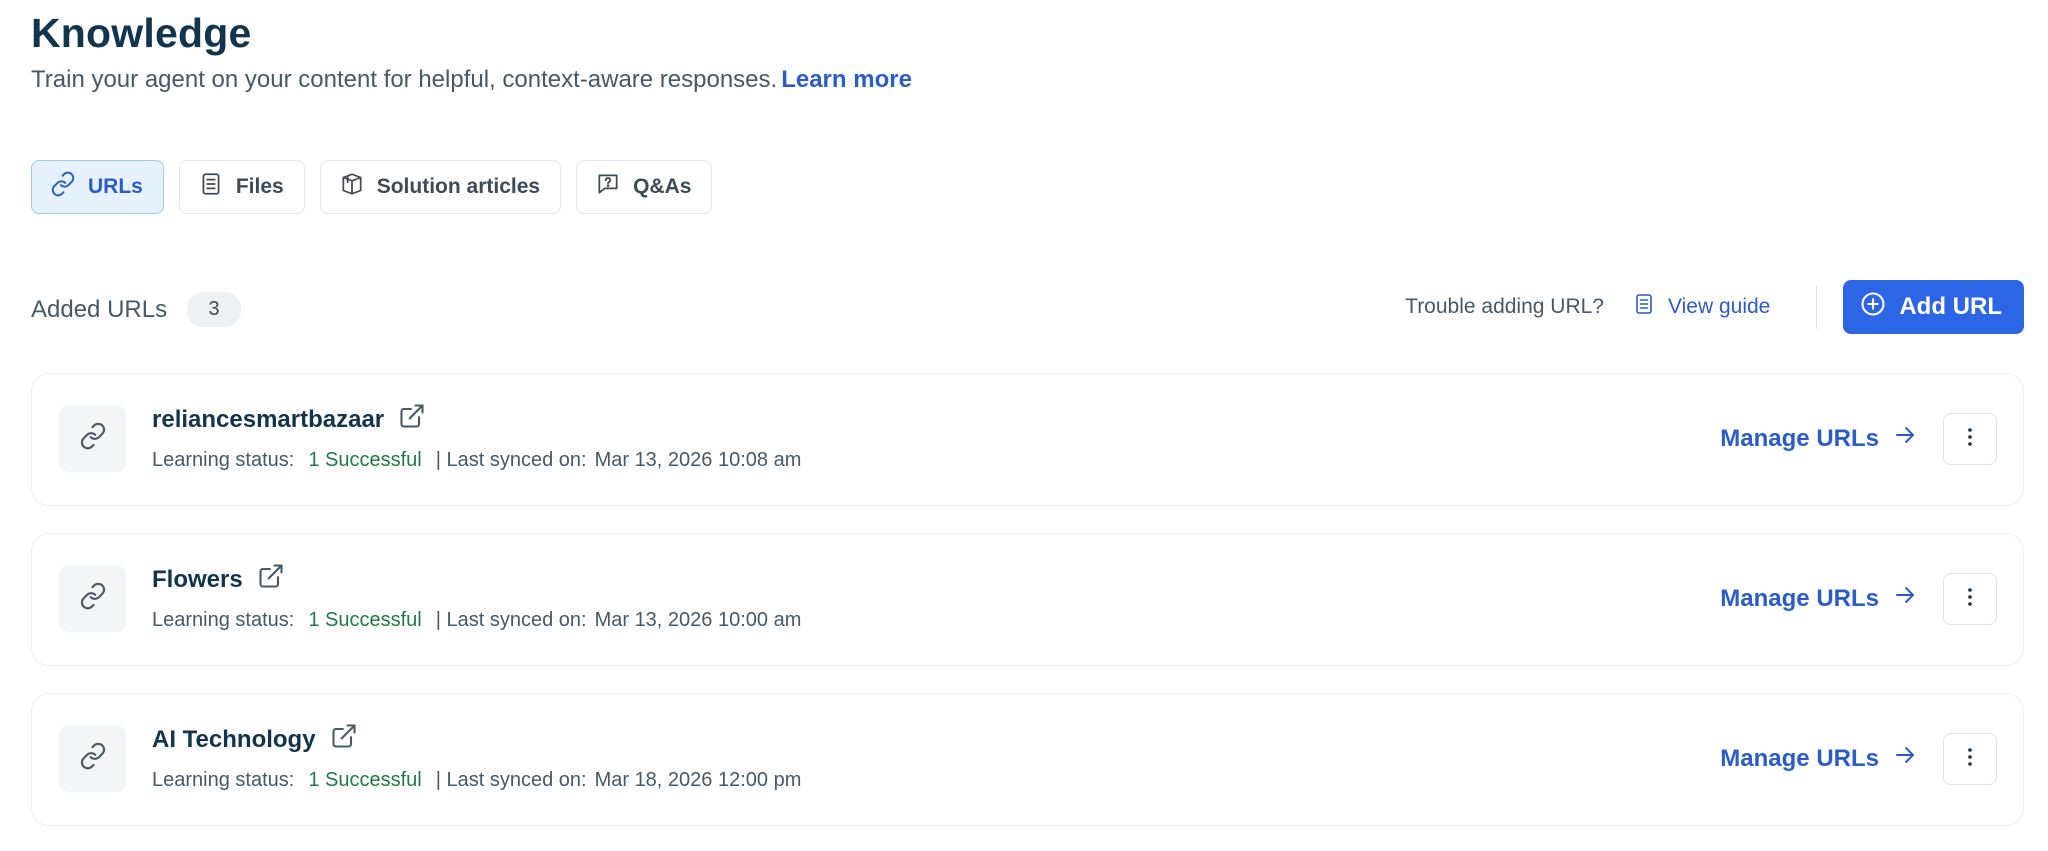 The image size is (2048, 851). Describe the element at coordinates (1950, 306) in the screenshot. I see `add-url-label: Add URL` at that location.